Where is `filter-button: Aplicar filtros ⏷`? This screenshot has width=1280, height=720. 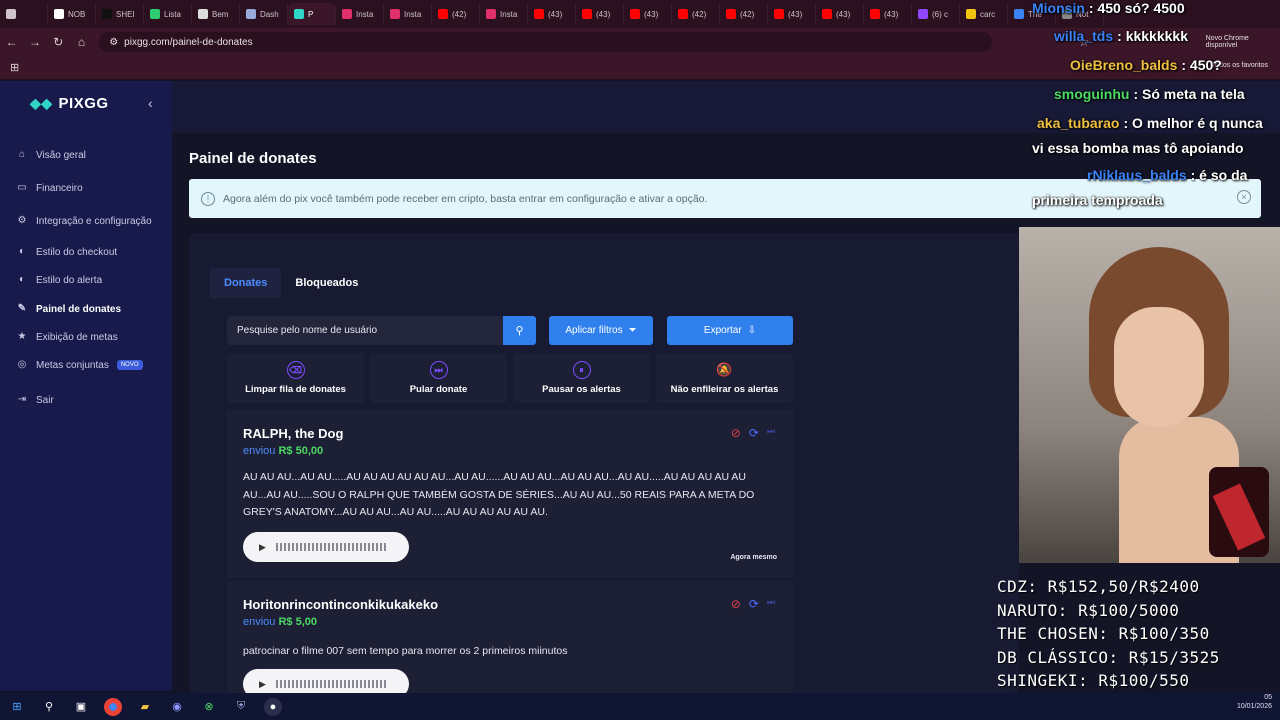
filter-button: Aplicar filtros ⏷ is located at coordinates (601, 330).